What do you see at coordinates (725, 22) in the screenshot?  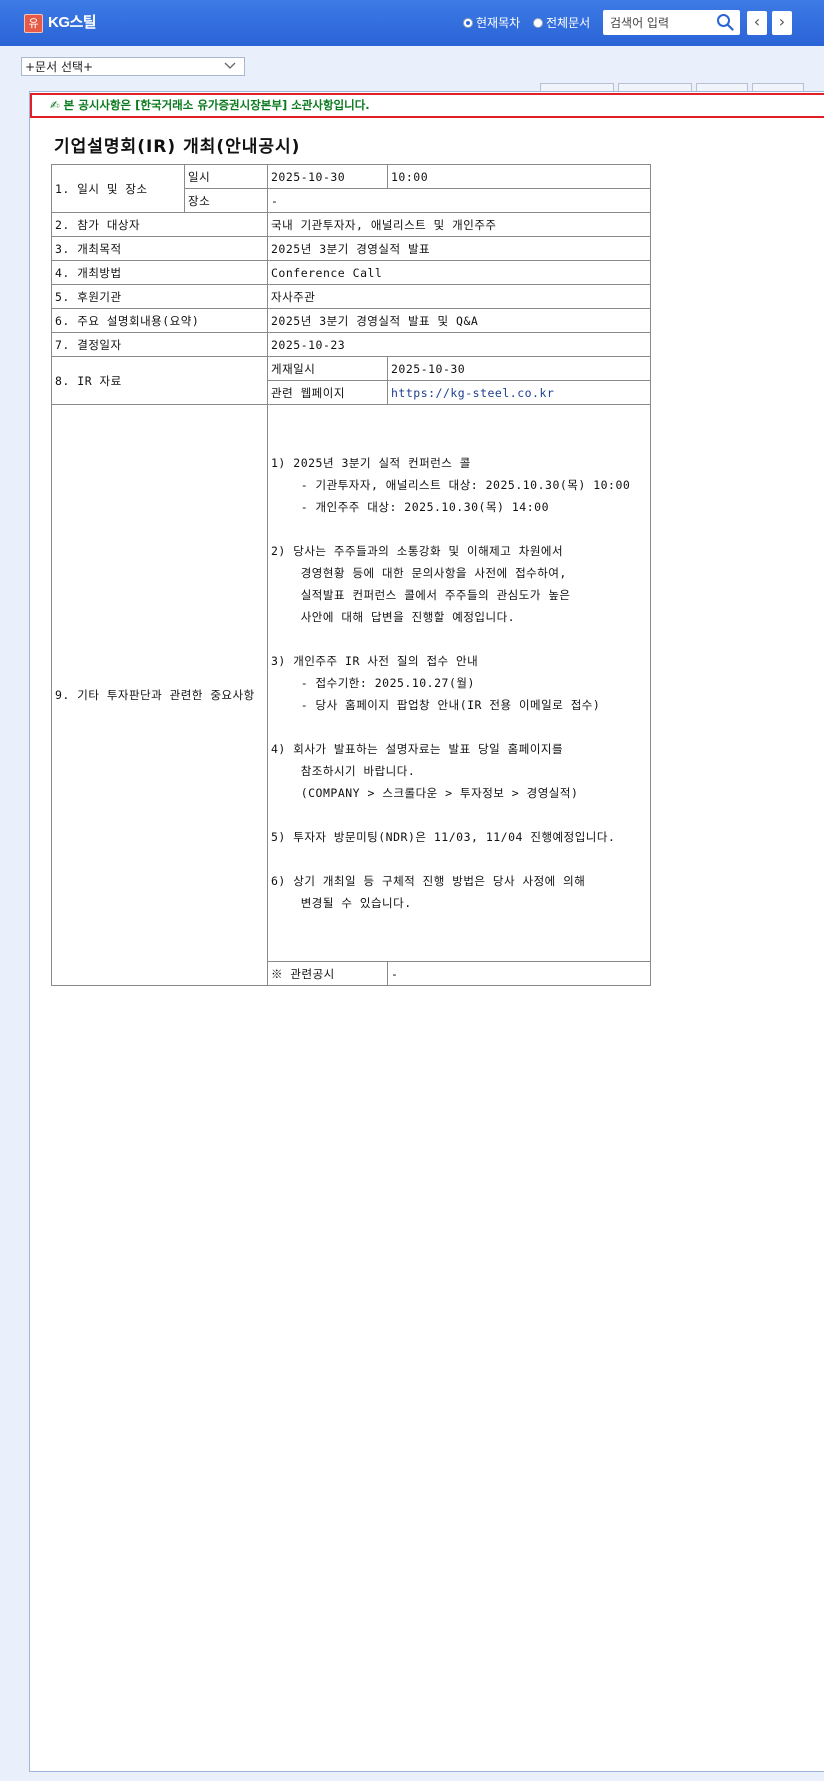 I see `search-icon` at bounding box center [725, 22].